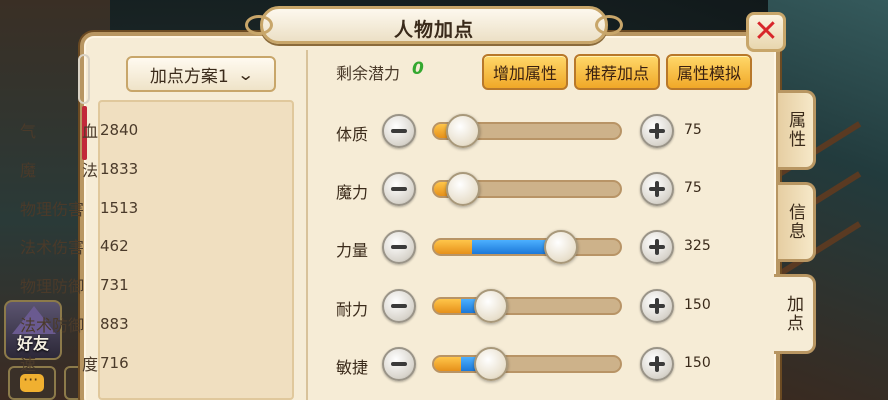 The image size is (888, 400). I want to click on potential-value: 0, so click(418, 69).